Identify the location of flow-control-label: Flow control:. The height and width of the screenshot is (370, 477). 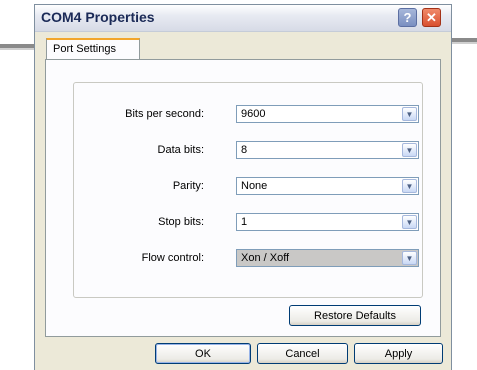
(172, 258).